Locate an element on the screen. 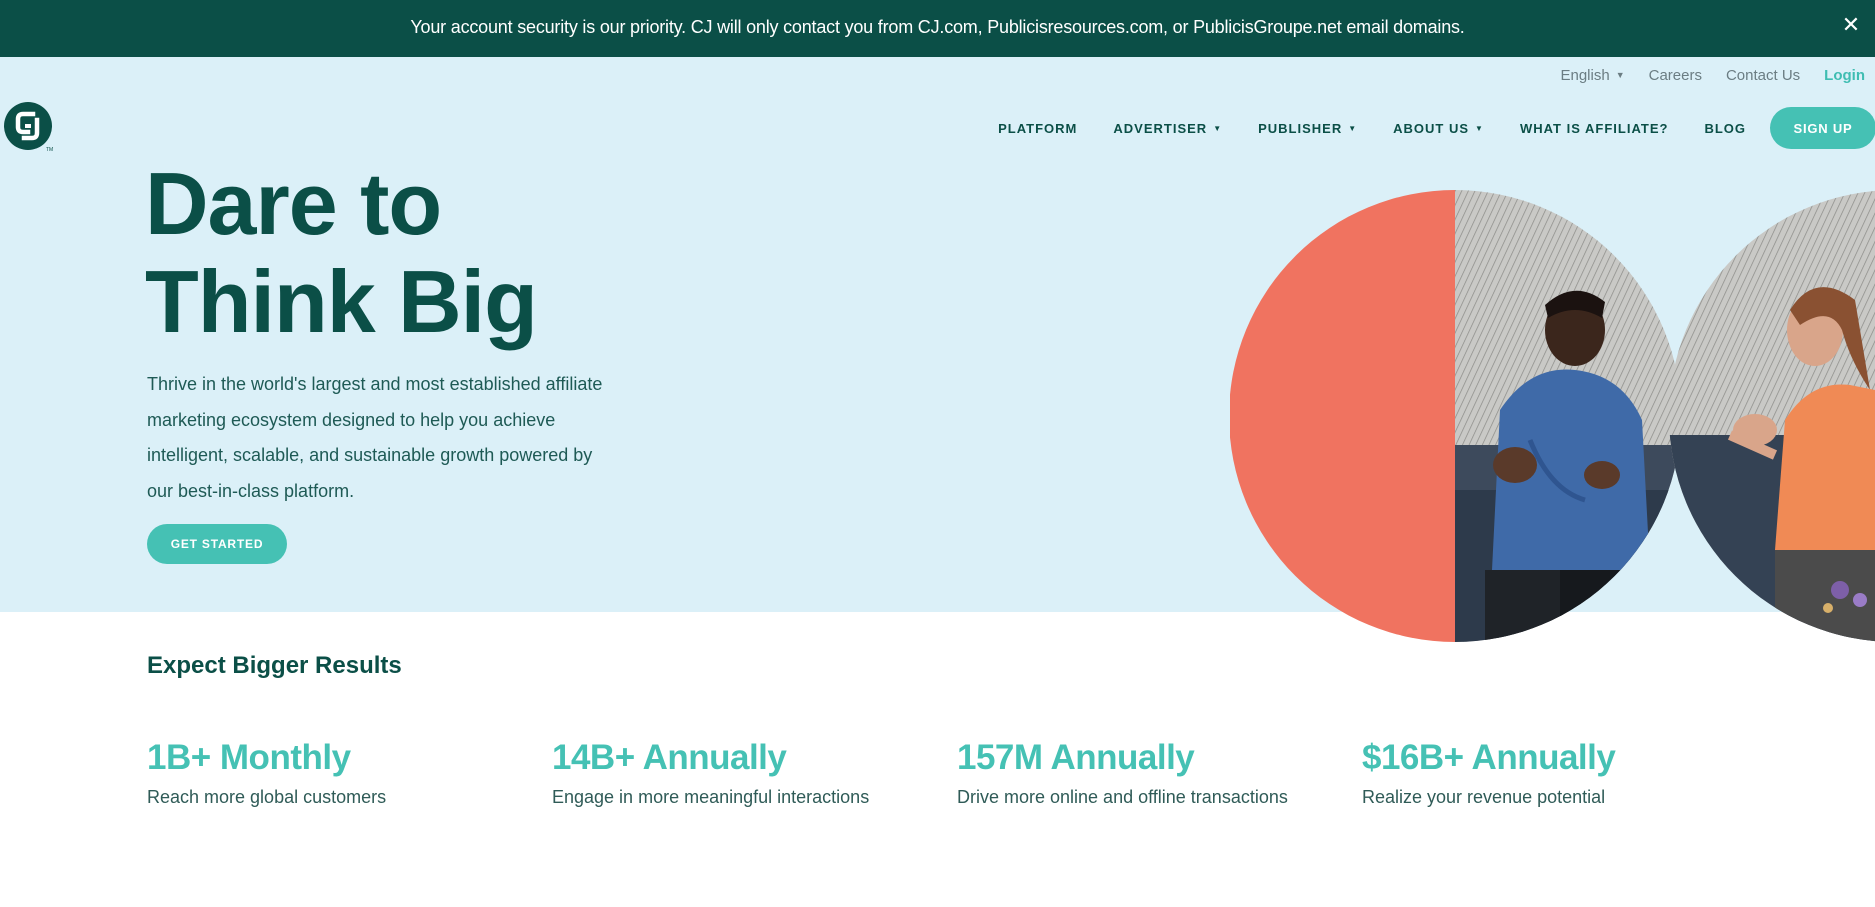 Image resolution: width=1875 pixels, height=907 pixels. stat-value: 14B+ Annually is located at coordinates (669, 757).